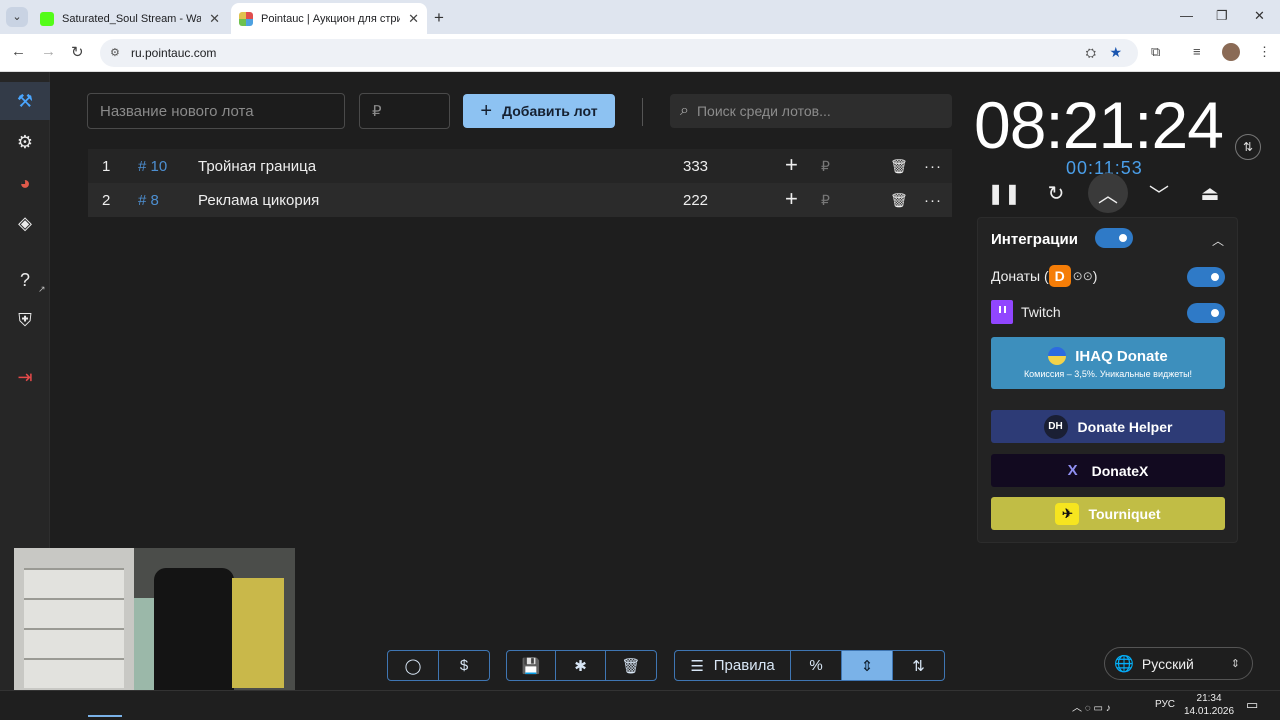 This screenshot has height=720, width=1280. Describe the element at coordinates (404, 111) in the screenshot. I see `lot-amount-input: ₽` at that location.